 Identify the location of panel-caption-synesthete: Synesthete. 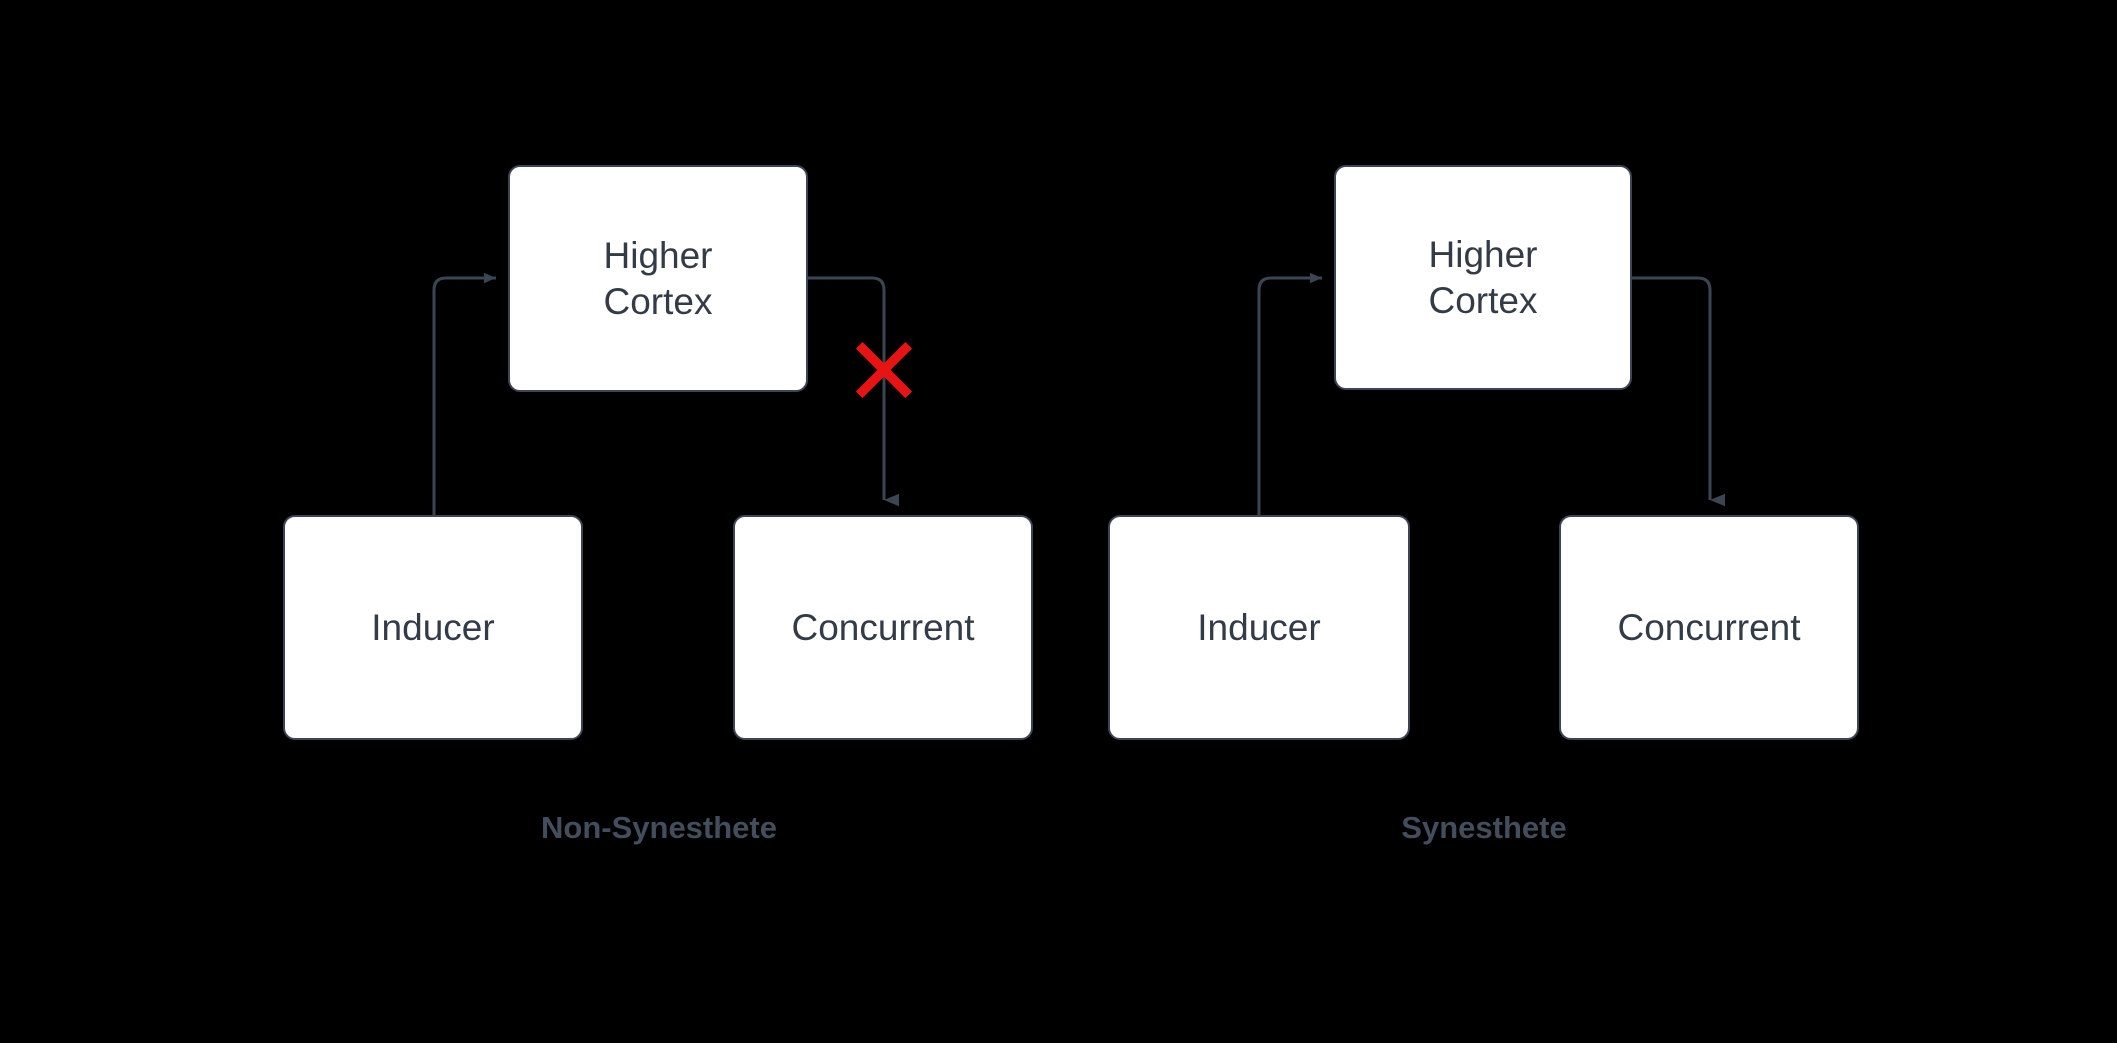
(1484, 827).